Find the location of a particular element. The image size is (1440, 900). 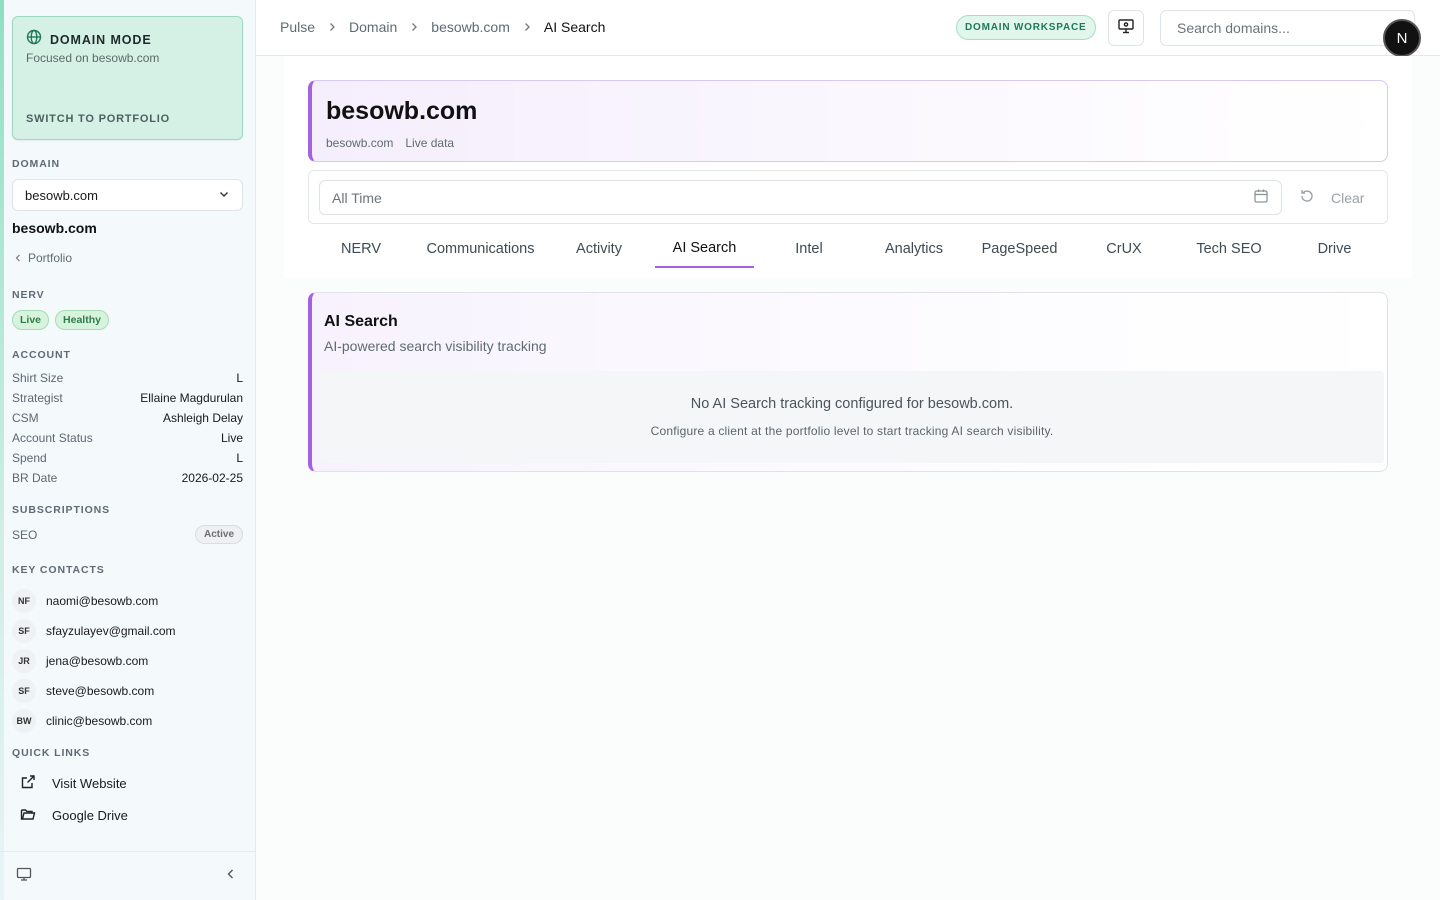

account-section-label: ACCOUNT is located at coordinates (41, 355).